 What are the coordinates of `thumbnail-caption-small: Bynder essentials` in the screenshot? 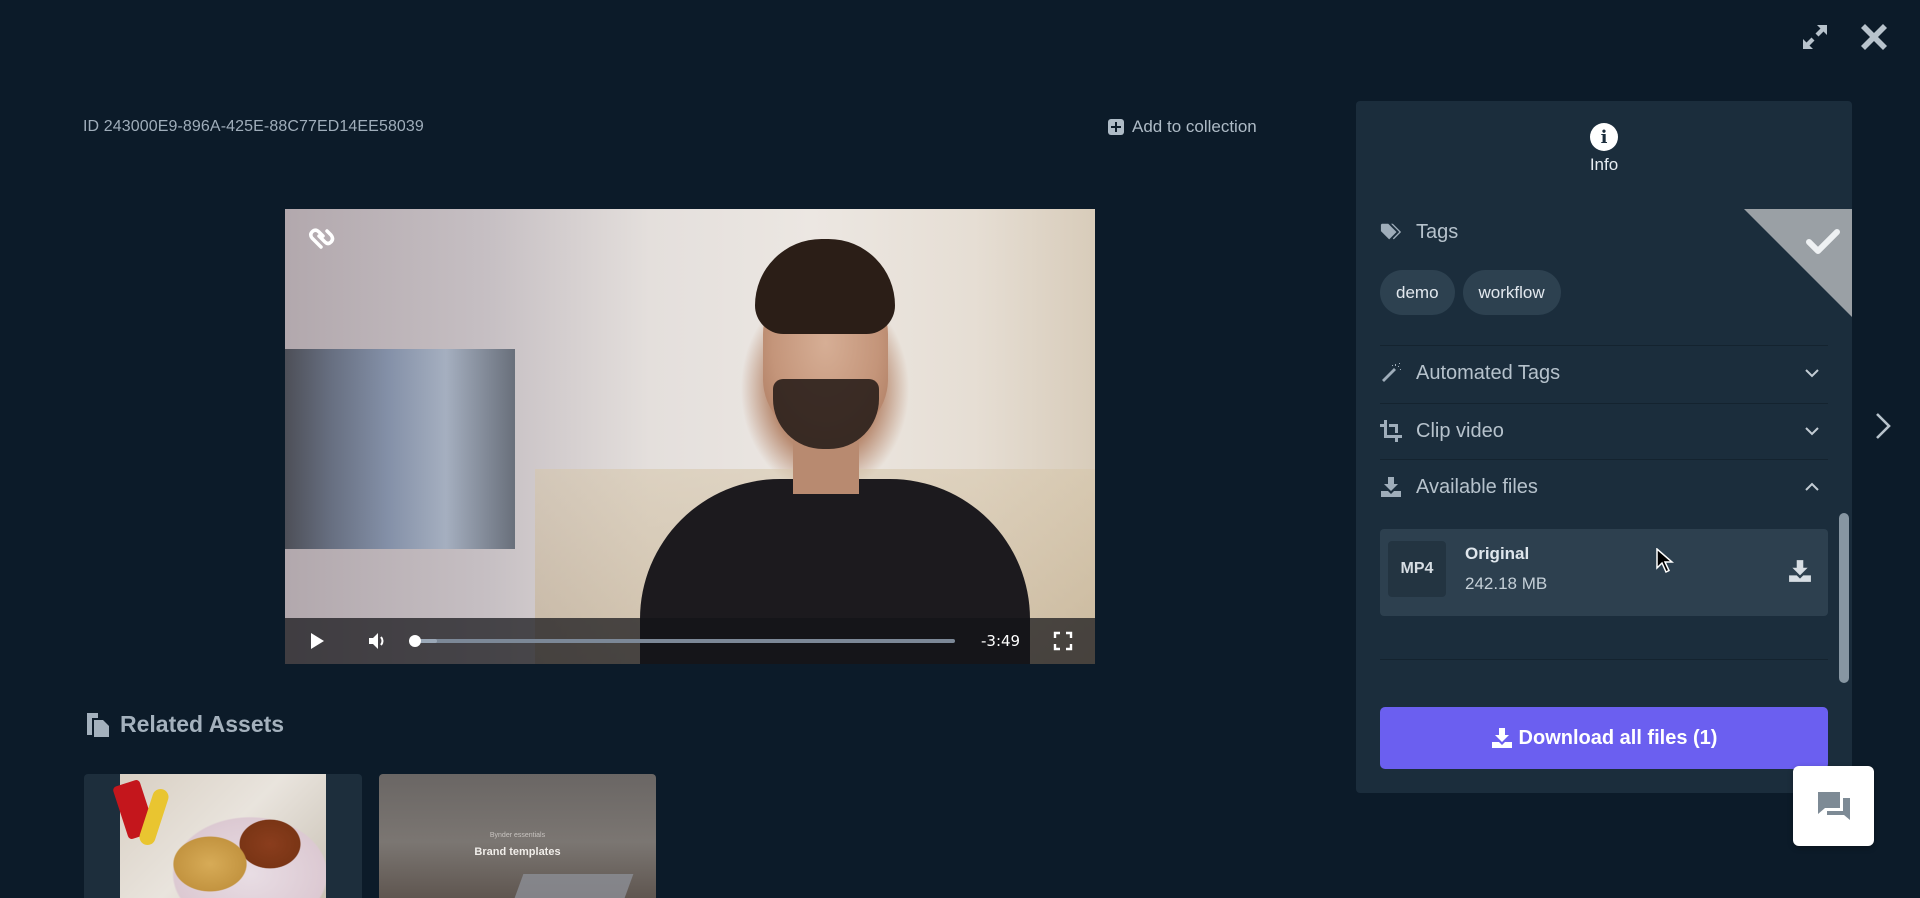 It's located at (517, 835).